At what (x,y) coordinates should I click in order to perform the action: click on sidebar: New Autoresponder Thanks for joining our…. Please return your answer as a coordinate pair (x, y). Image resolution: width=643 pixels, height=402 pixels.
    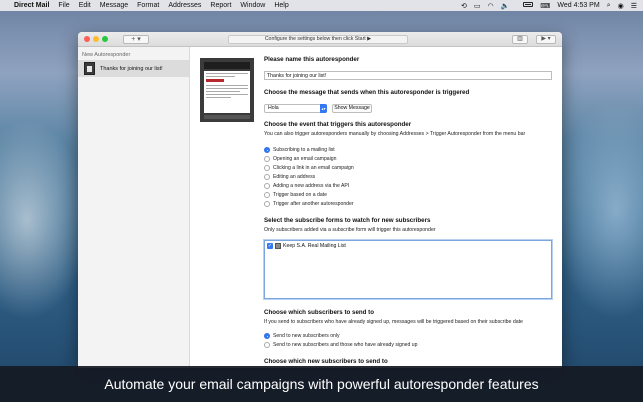
    Looking at the image, I should click on (134, 207).